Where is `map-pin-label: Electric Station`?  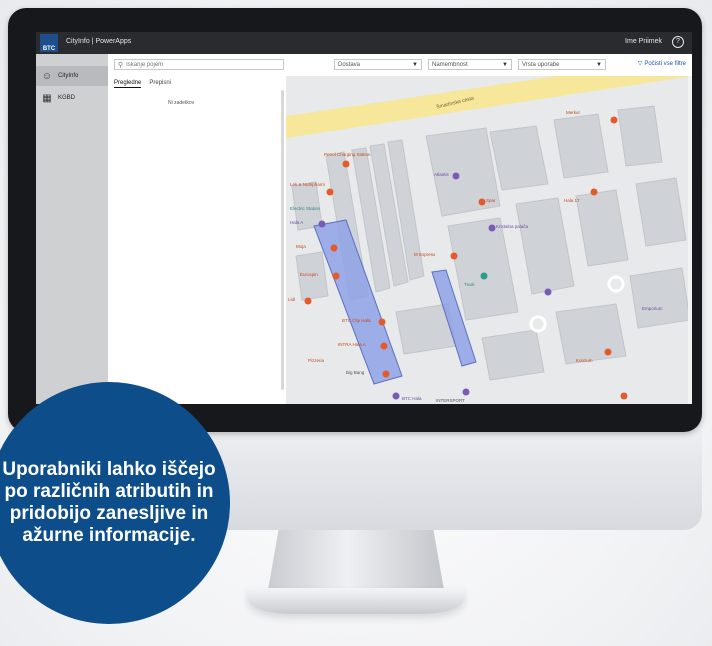 map-pin-label: Electric Station is located at coordinates (305, 208).